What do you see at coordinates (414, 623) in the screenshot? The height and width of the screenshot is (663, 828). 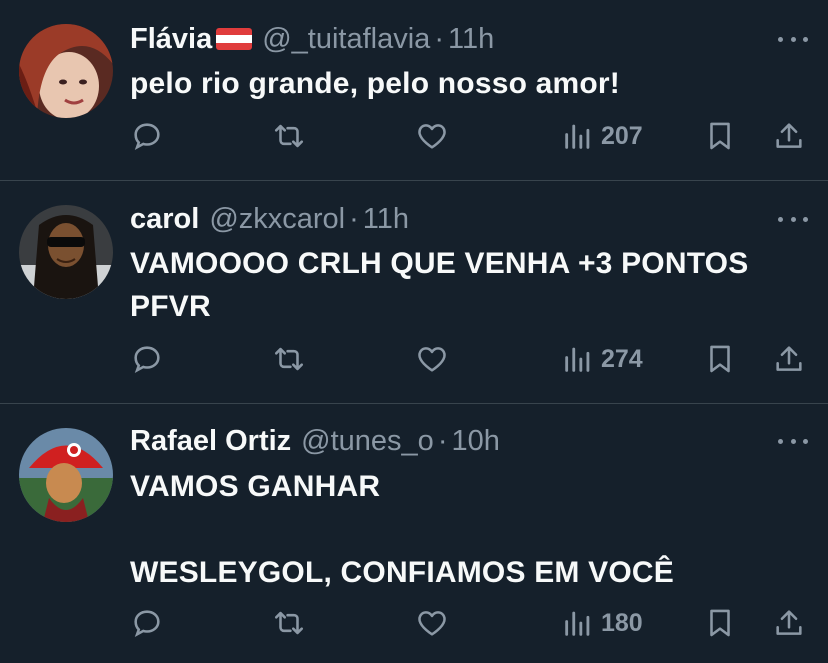 I see `action-bar: 180` at bounding box center [414, 623].